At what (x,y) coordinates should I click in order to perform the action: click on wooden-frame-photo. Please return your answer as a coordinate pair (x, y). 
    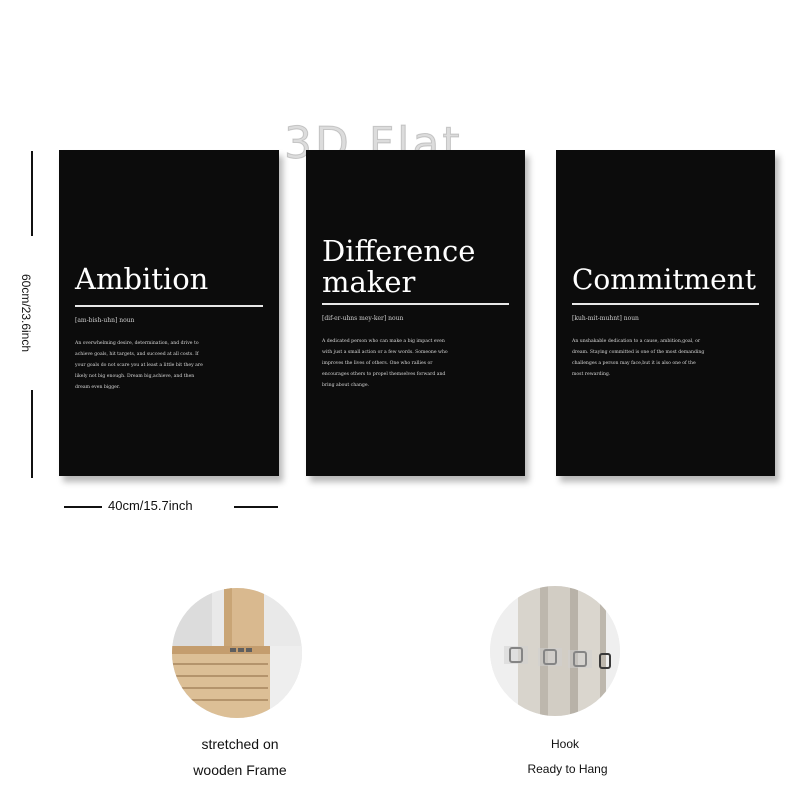
    Looking at the image, I should click on (237, 653).